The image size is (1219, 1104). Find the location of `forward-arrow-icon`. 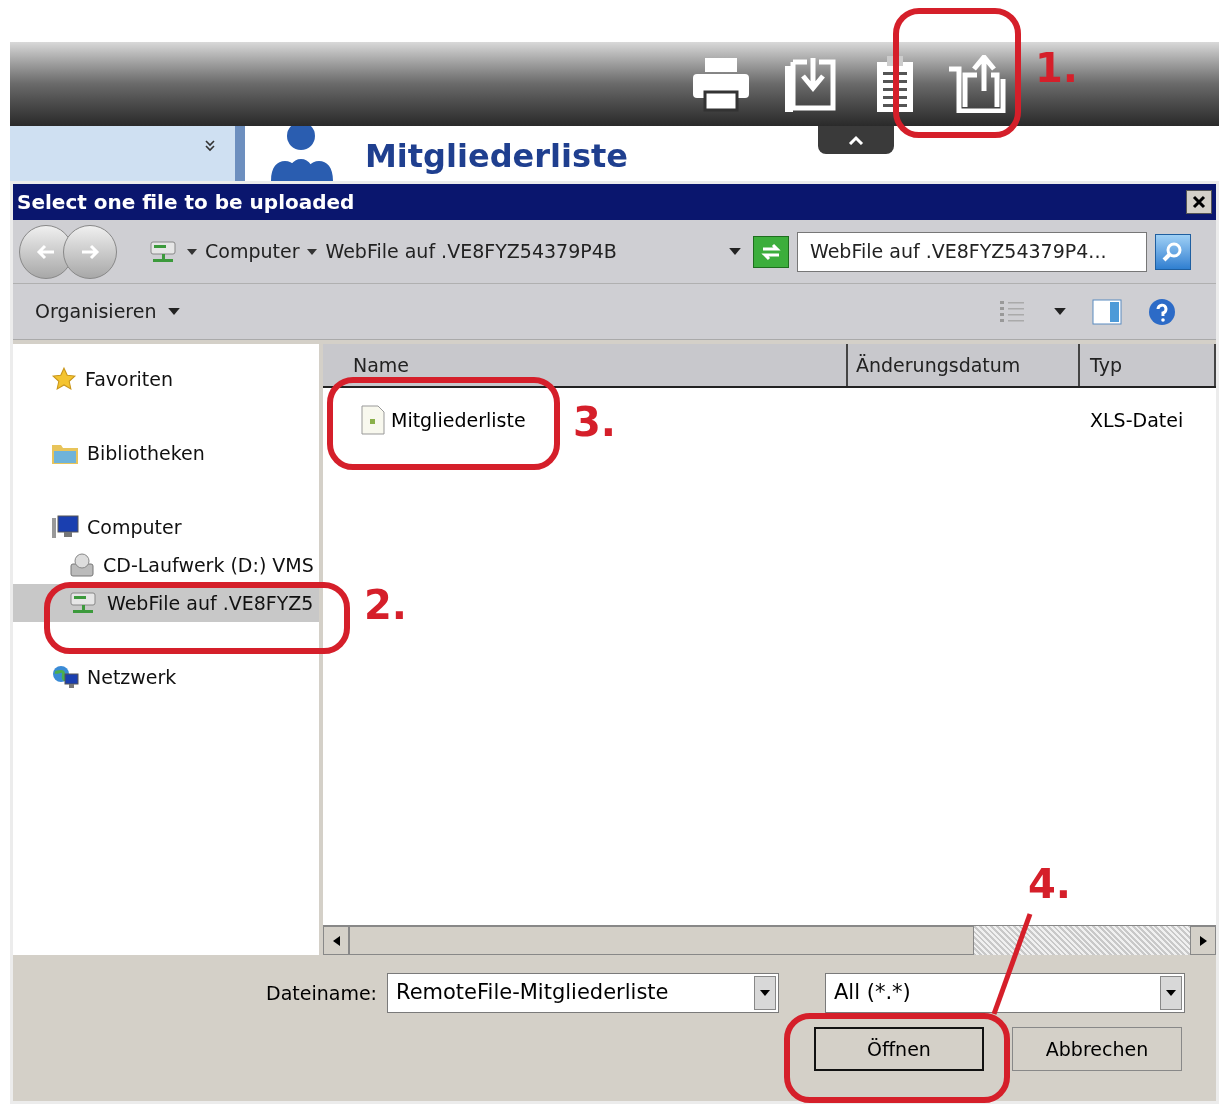

forward-arrow-icon is located at coordinates (90, 251).